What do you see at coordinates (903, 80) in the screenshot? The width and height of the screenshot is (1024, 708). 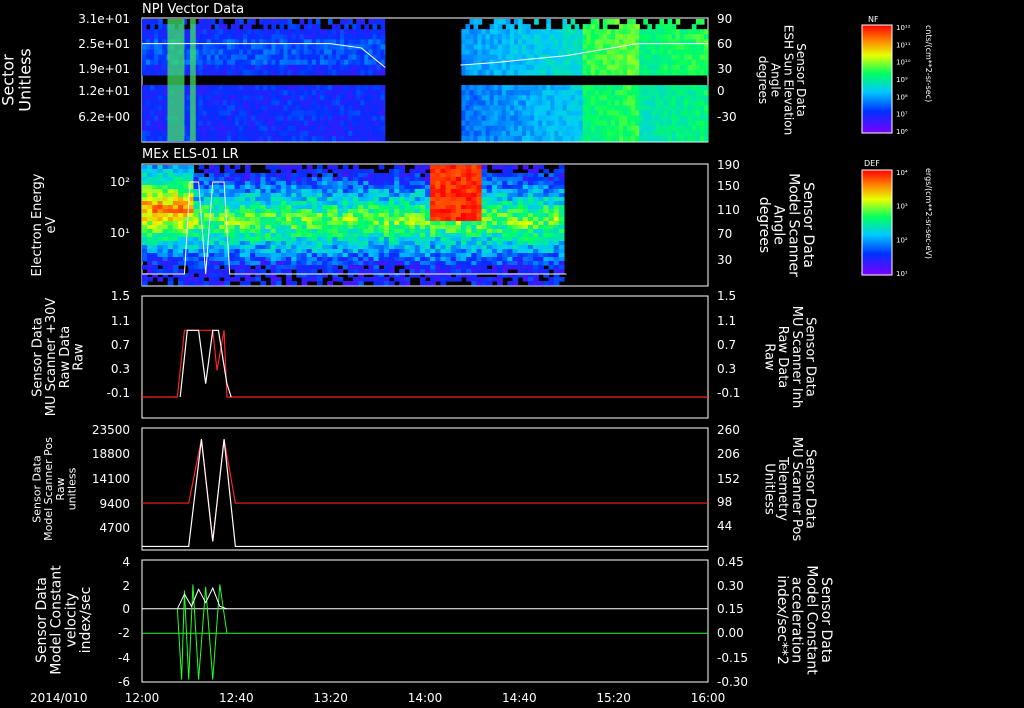 I see `cbar1-ticks: 10¹²10¹¹10¹⁰10⁹10⁸10⁷10⁶` at bounding box center [903, 80].